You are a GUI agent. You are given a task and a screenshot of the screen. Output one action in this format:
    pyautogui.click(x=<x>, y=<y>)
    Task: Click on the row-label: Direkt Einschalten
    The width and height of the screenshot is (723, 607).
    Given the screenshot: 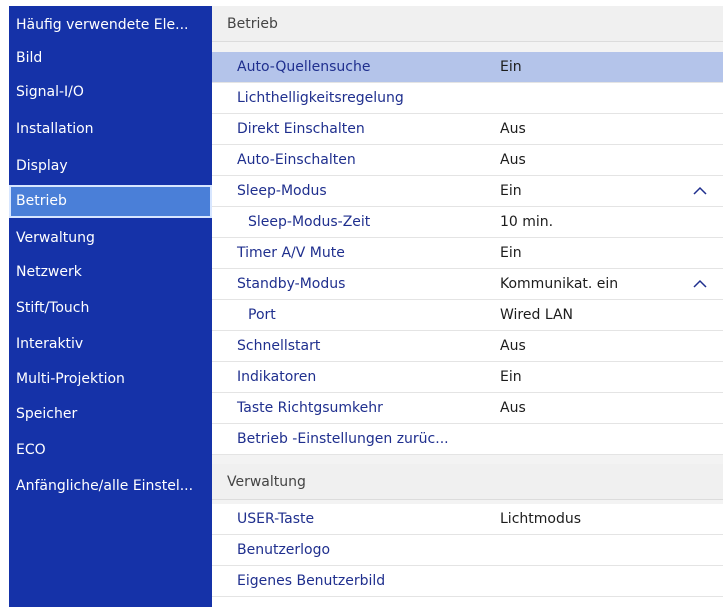 What is the action you would take?
    pyautogui.click(x=301, y=129)
    